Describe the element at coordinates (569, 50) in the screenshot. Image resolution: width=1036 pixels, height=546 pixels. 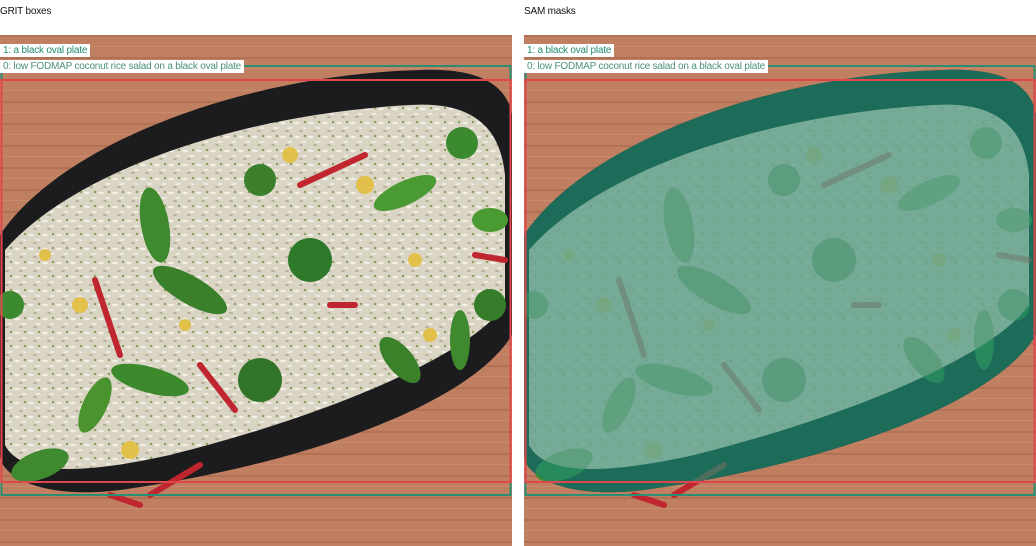
I see `right-label-plate: 1: a black oval plate` at that location.